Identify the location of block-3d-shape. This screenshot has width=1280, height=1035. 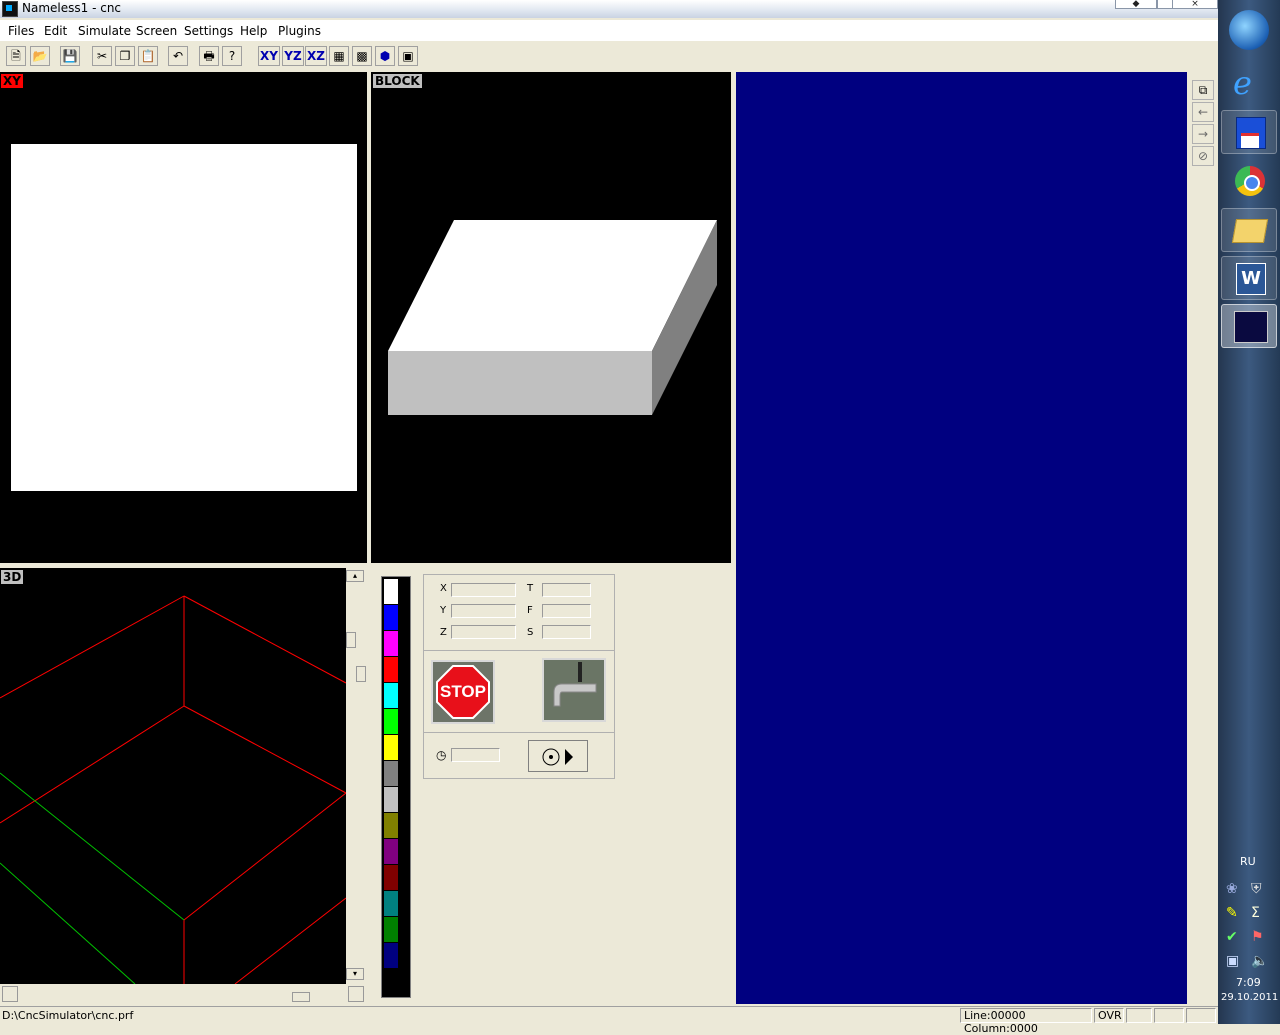
(552, 317).